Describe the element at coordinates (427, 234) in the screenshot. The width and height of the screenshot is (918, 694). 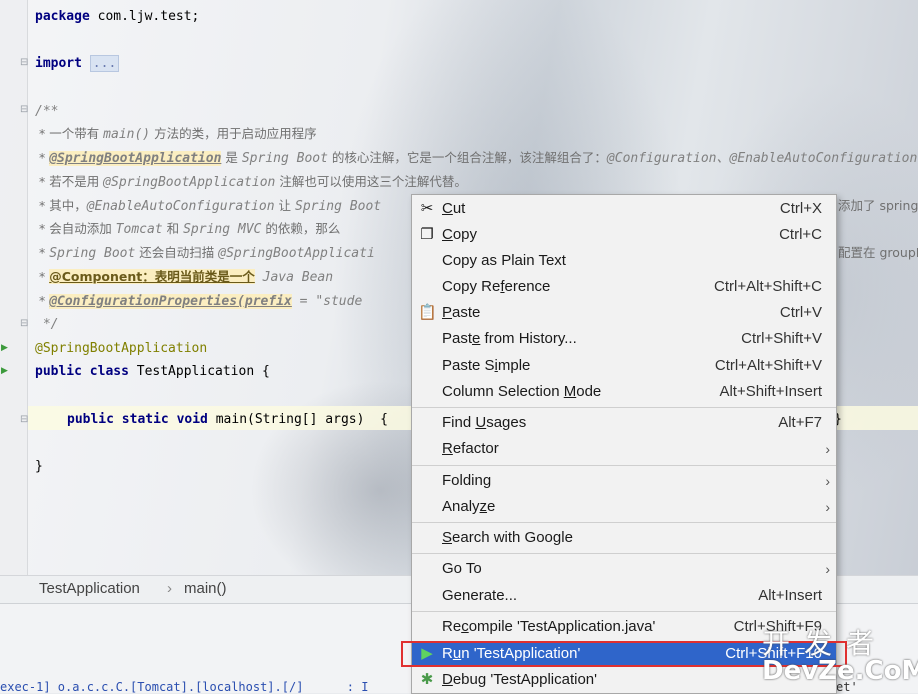
I see `copy-icon: ❐` at that location.